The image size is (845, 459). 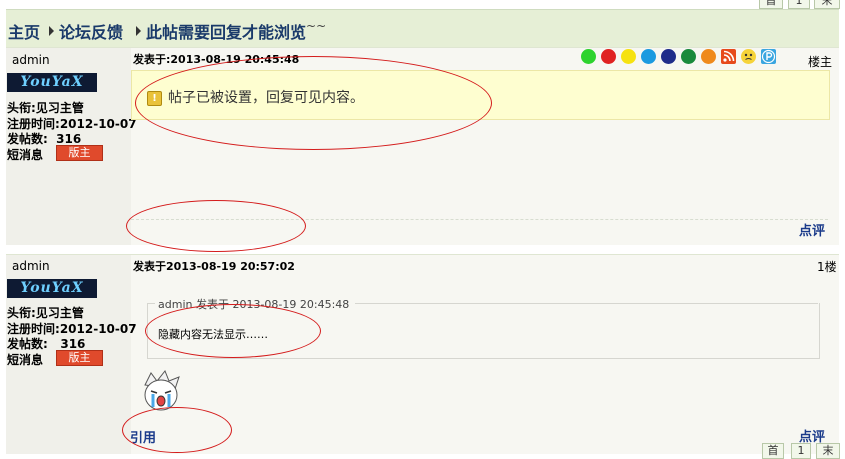 What do you see at coordinates (422, 28) in the screenshot?
I see `breadcrumb-bar: 主页 论坛反馈 此帖需要回复才能浏览~~` at bounding box center [422, 28].